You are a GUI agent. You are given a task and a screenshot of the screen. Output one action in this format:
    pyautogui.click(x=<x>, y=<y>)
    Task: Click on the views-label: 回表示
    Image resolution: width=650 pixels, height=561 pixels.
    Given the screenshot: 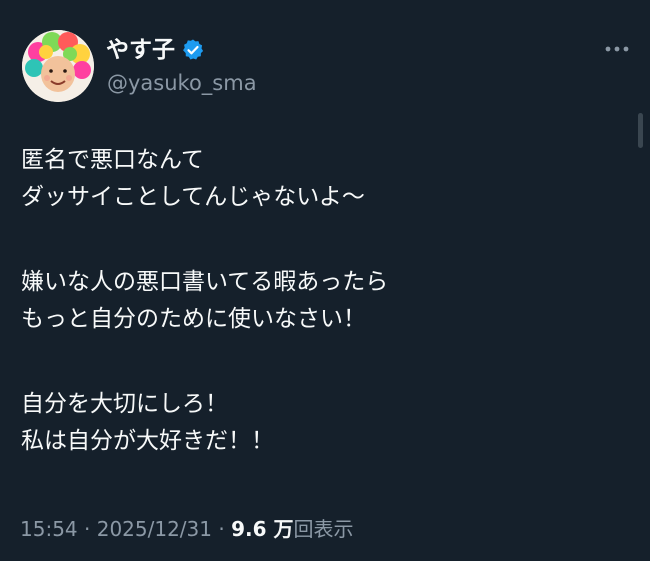 What is the action you would take?
    pyautogui.click(x=323, y=529)
    